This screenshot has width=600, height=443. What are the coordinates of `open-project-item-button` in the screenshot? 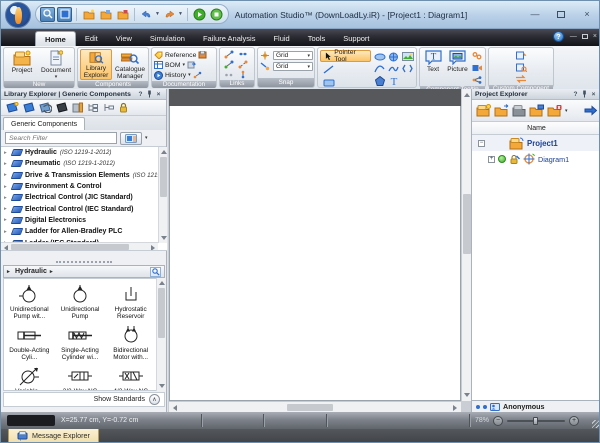 It's located at (501, 110).